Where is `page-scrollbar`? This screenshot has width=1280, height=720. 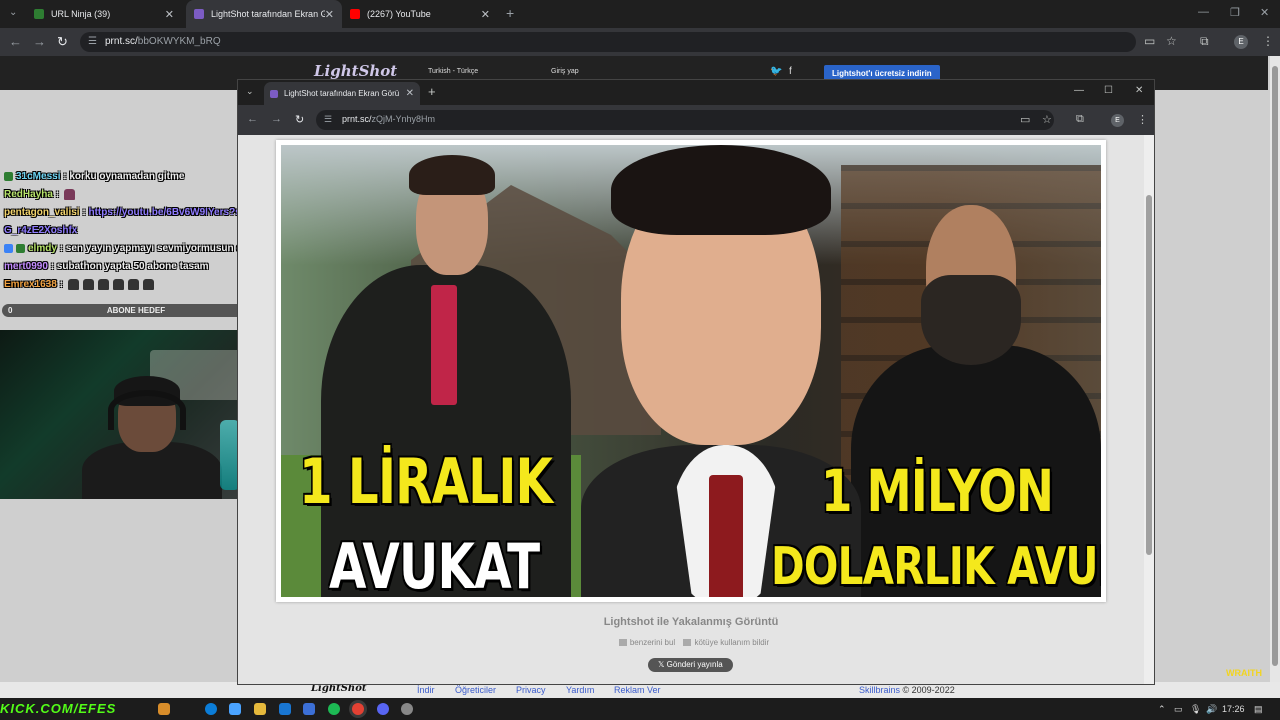 page-scrollbar is located at coordinates (1275, 377).